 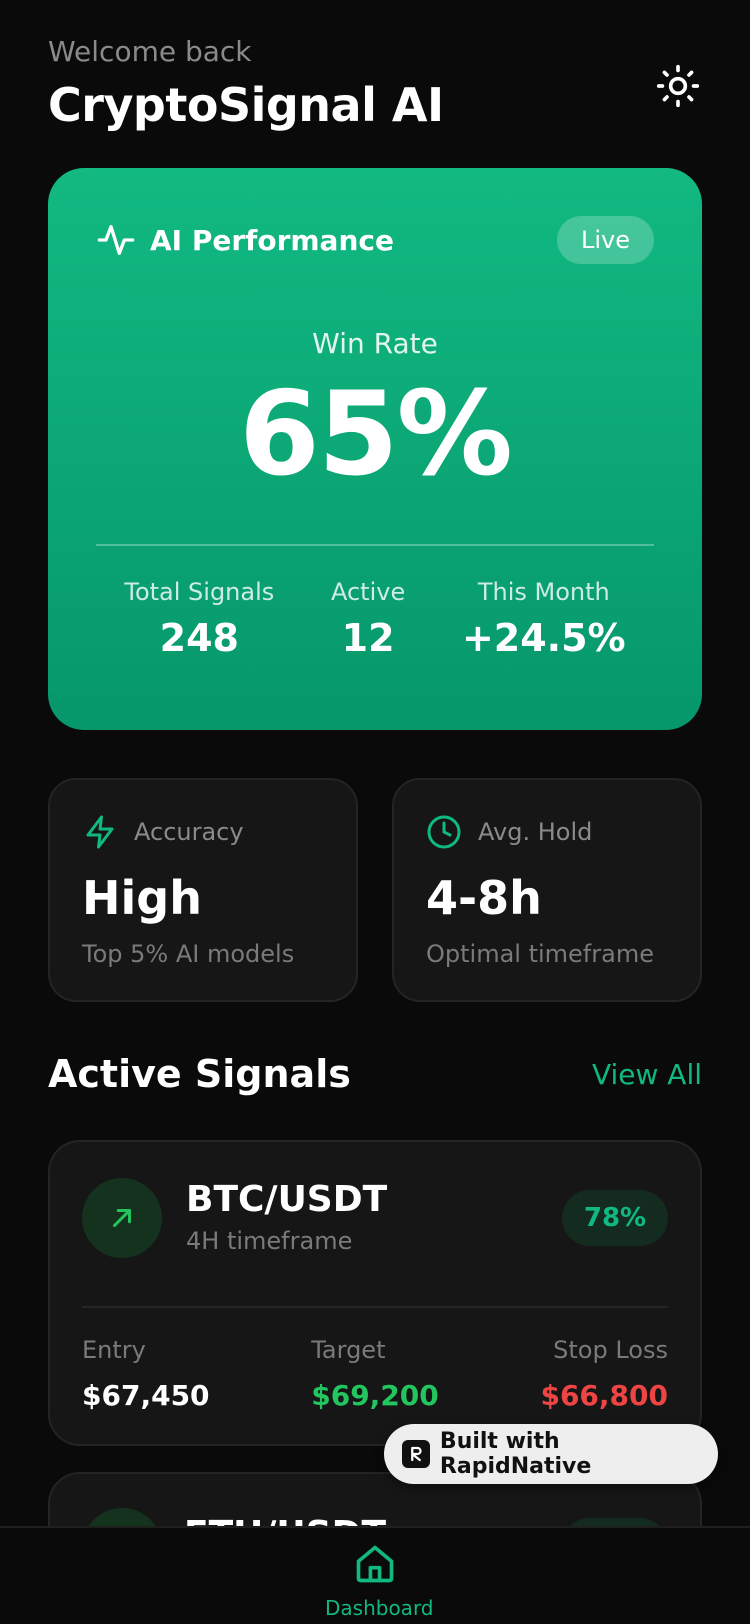 I want to click on header: Welcome back CryptoSignal AI, so click(x=375, y=86).